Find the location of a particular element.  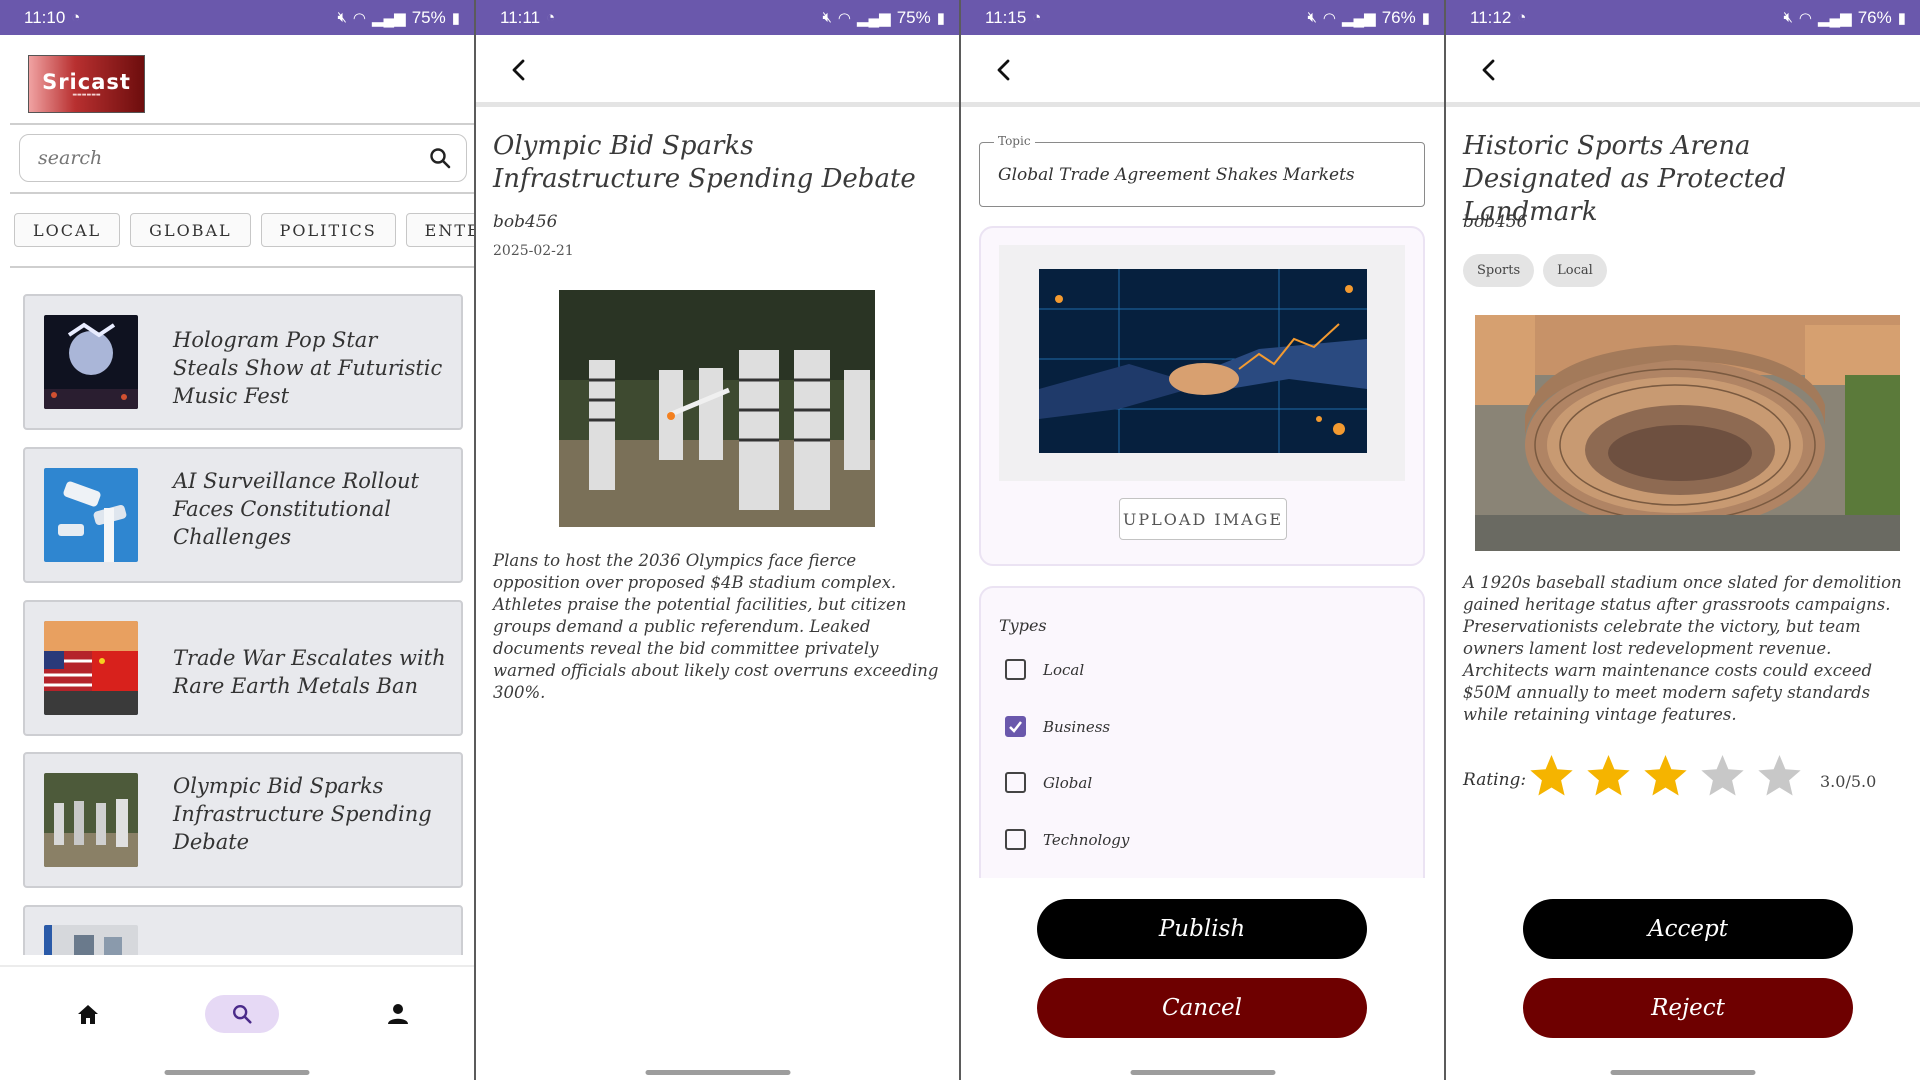

article-image is located at coordinates (717, 408).